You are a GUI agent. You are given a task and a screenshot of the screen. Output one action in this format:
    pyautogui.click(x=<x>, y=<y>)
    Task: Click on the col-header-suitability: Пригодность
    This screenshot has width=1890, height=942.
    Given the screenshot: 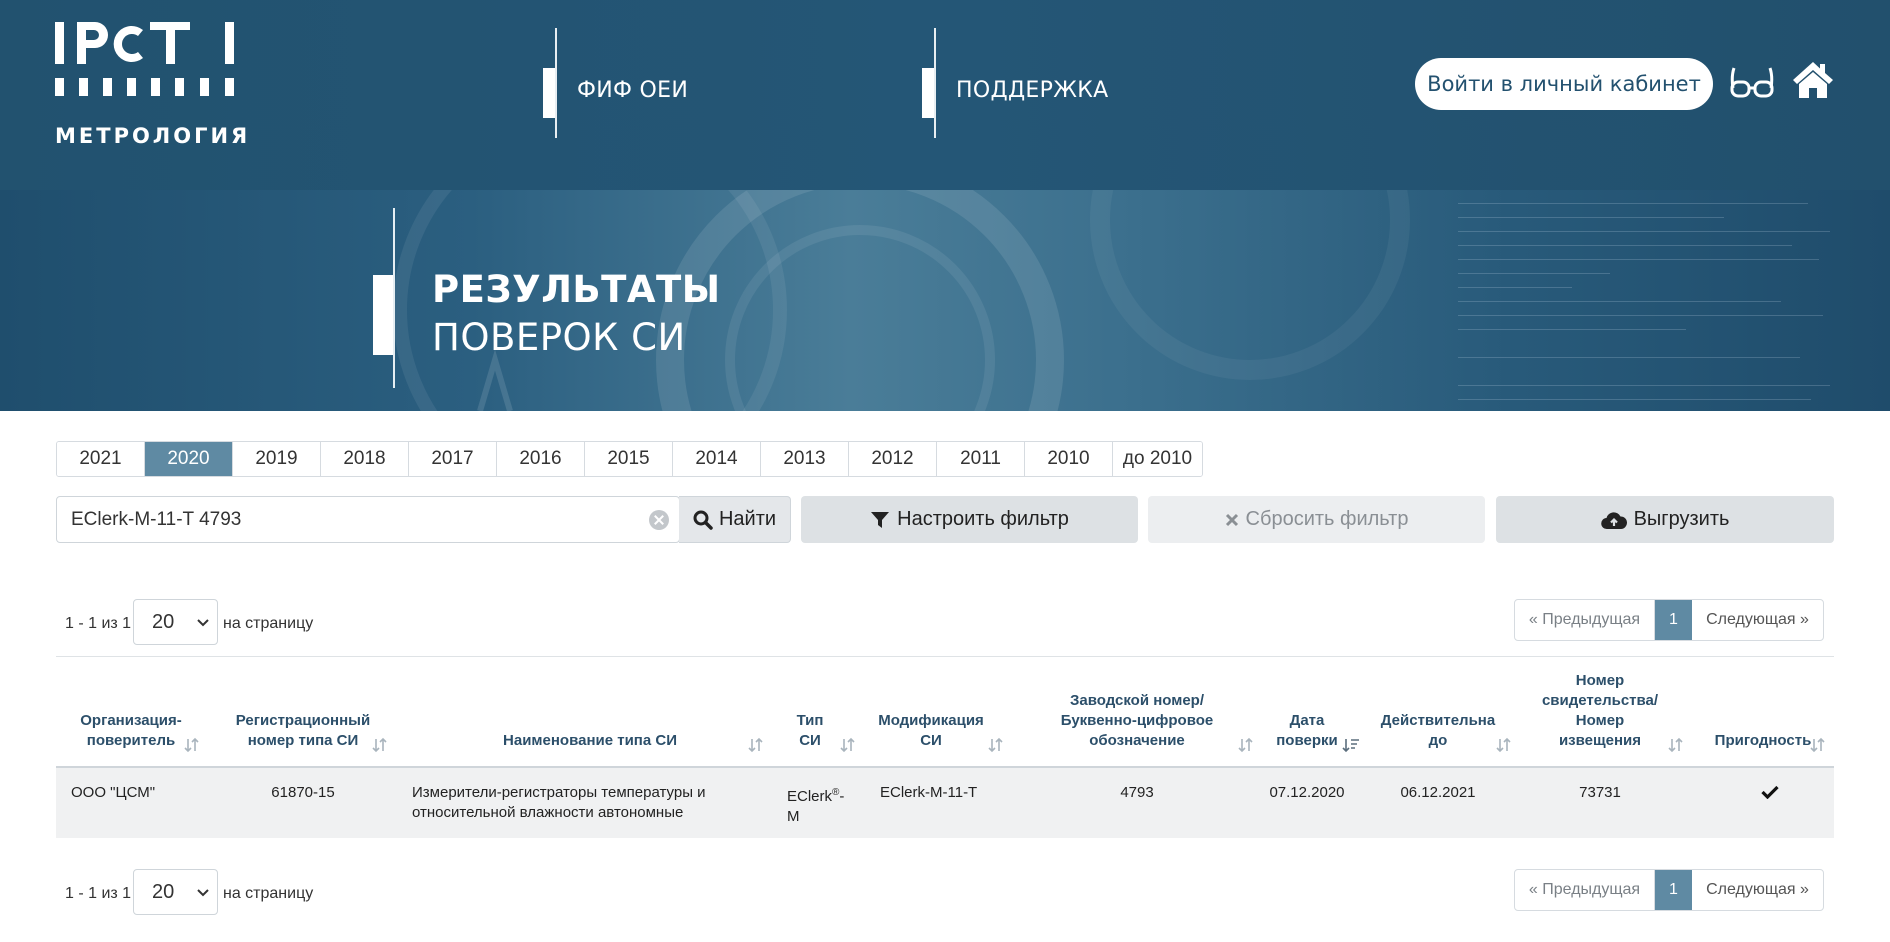 What is the action you would take?
    pyautogui.click(x=1763, y=741)
    